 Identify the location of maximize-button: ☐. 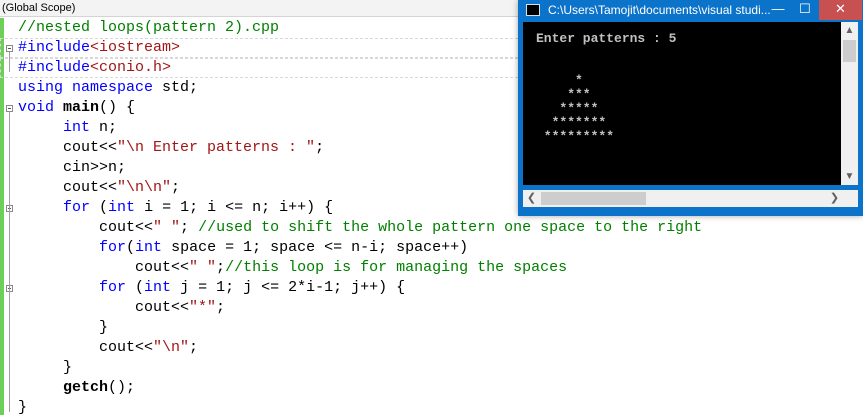
(805, 10).